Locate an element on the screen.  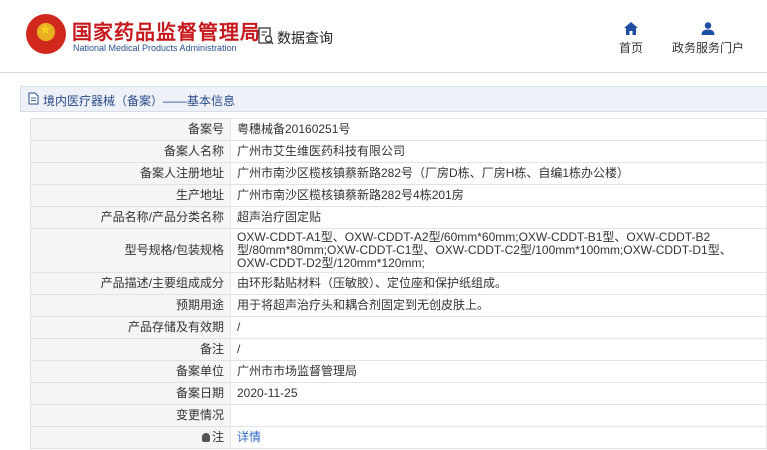
row-value: 2020-11-25 is located at coordinates (498, 393).